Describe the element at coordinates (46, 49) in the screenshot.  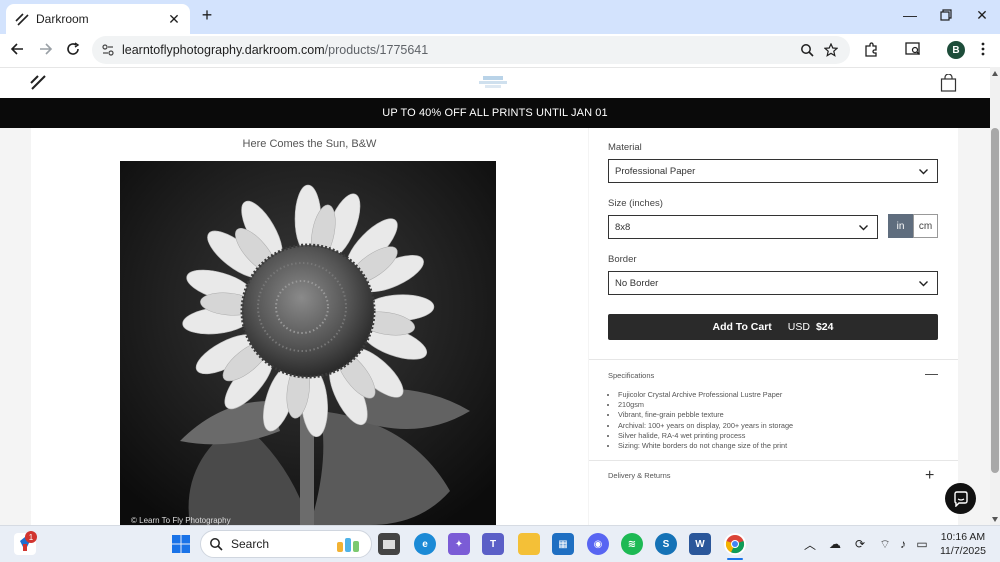
I see `forward-icon` at that location.